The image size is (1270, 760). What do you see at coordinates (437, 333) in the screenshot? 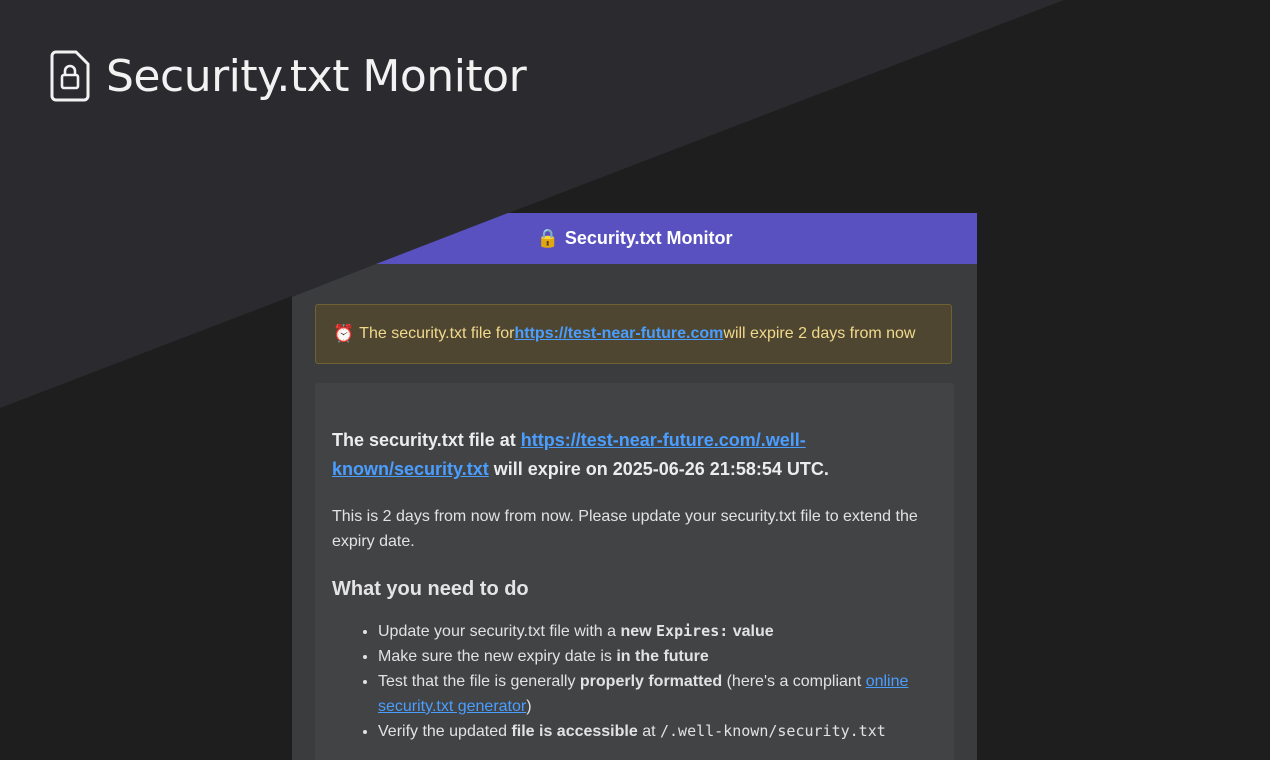
I see `alert-prefix: The security.txt file for` at bounding box center [437, 333].